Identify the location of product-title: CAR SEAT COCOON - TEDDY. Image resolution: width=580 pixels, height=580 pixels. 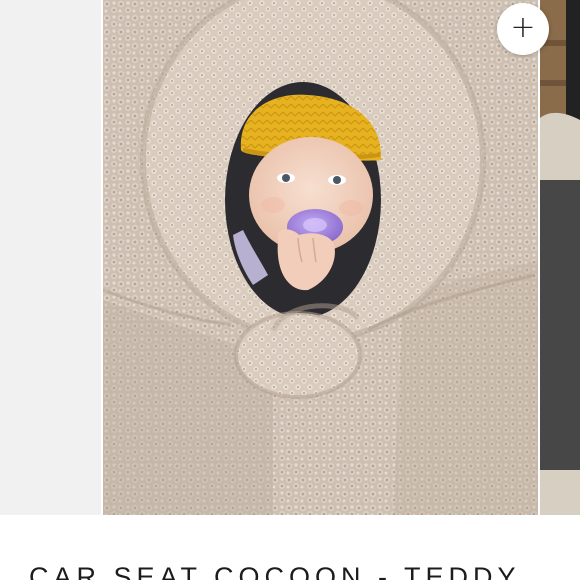
(275, 571).